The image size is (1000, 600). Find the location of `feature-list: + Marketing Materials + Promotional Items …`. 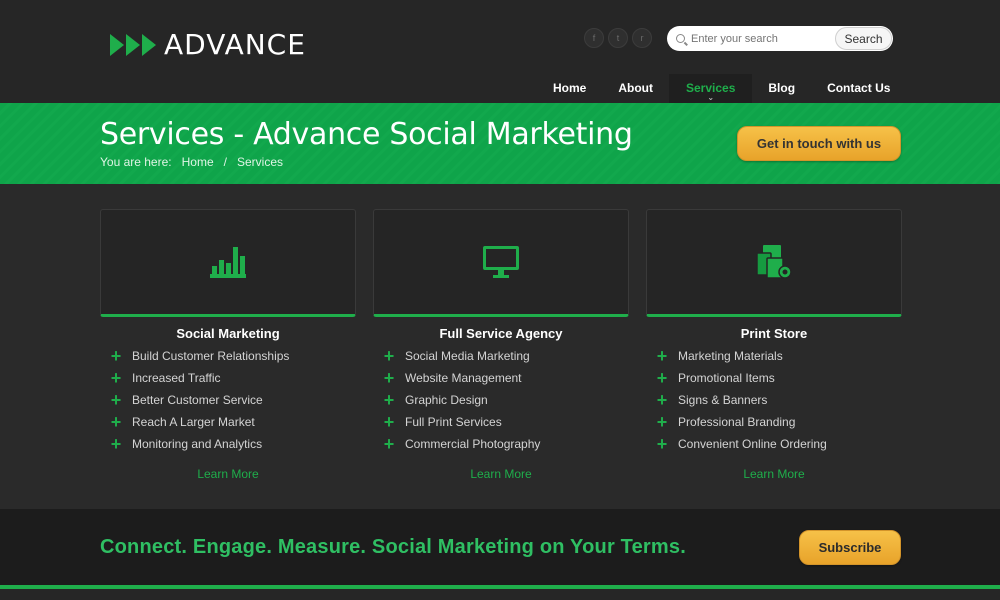

feature-list: + Marketing Materials + Promotional Items … is located at coordinates (736, 400).